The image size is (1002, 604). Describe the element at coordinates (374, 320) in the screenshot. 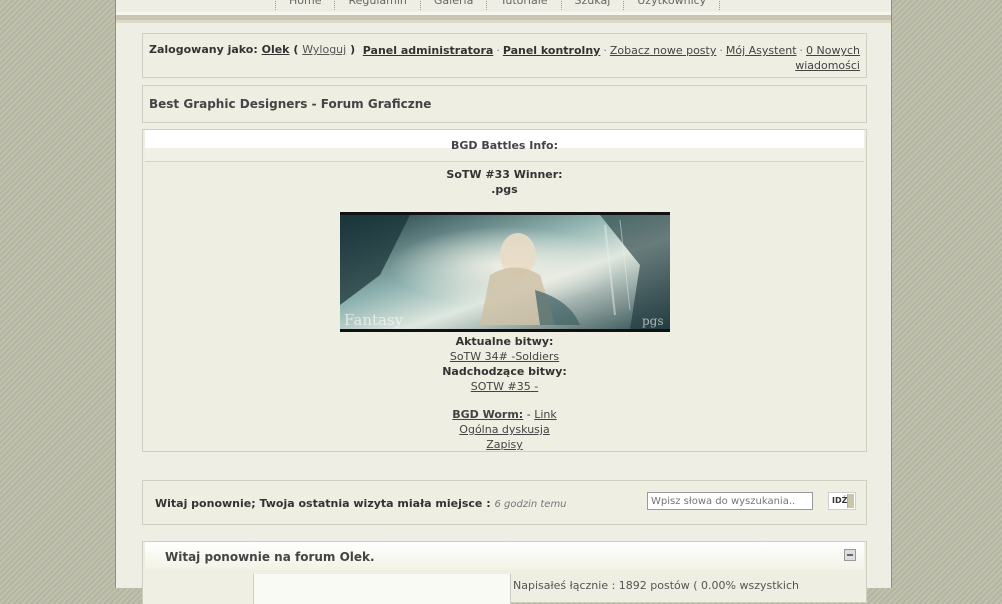

I see `banner-left-text: Fantasy` at that location.